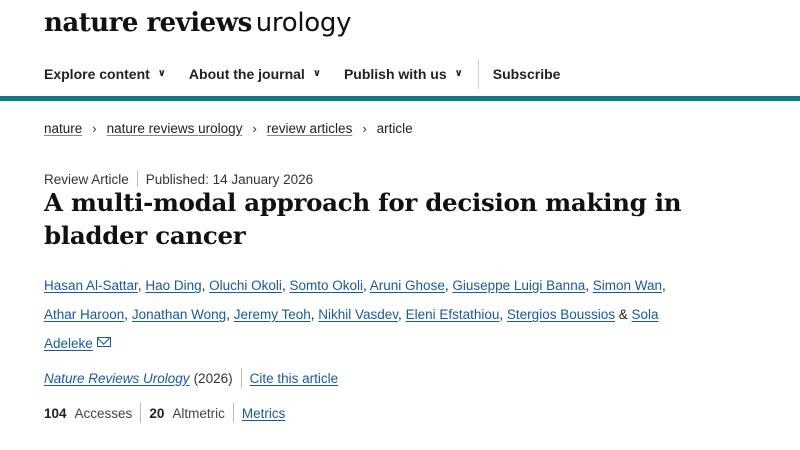 The height and width of the screenshot is (450, 800). Describe the element at coordinates (198, 413) in the screenshot. I see `altmetric-label: Altmetric` at that location.